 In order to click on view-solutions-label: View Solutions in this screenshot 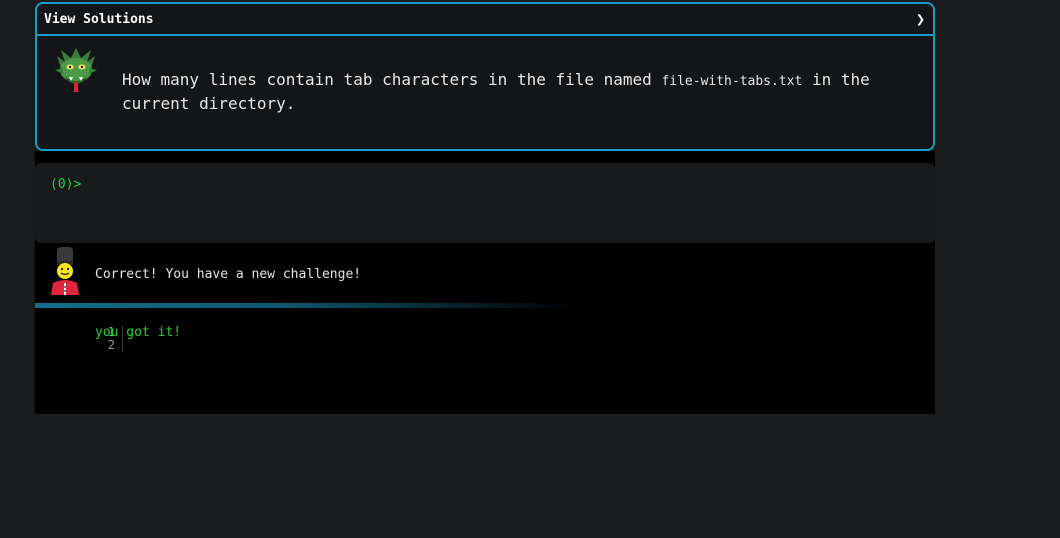, I will do `click(99, 19)`.